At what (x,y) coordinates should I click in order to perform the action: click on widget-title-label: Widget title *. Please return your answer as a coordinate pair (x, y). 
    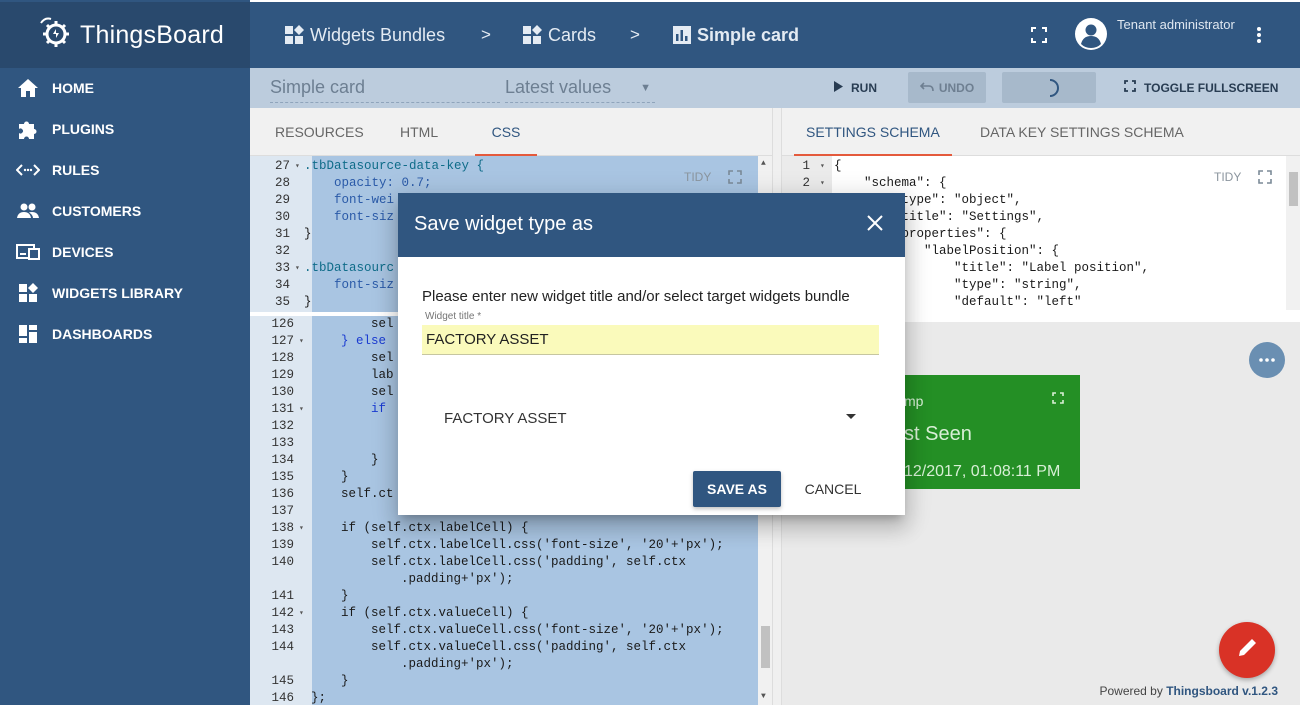
    Looking at the image, I should click on (453, 316).